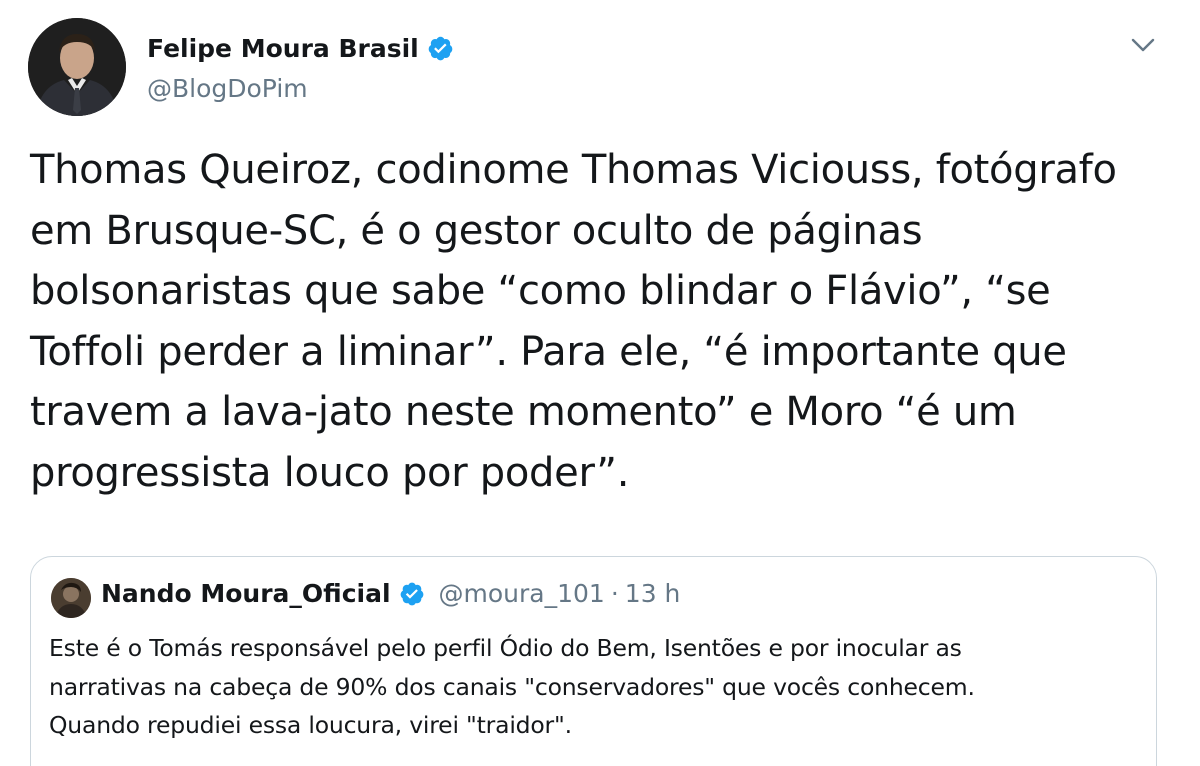  I want to click on author-handle: @BlogDoPim, so click(227, 88).